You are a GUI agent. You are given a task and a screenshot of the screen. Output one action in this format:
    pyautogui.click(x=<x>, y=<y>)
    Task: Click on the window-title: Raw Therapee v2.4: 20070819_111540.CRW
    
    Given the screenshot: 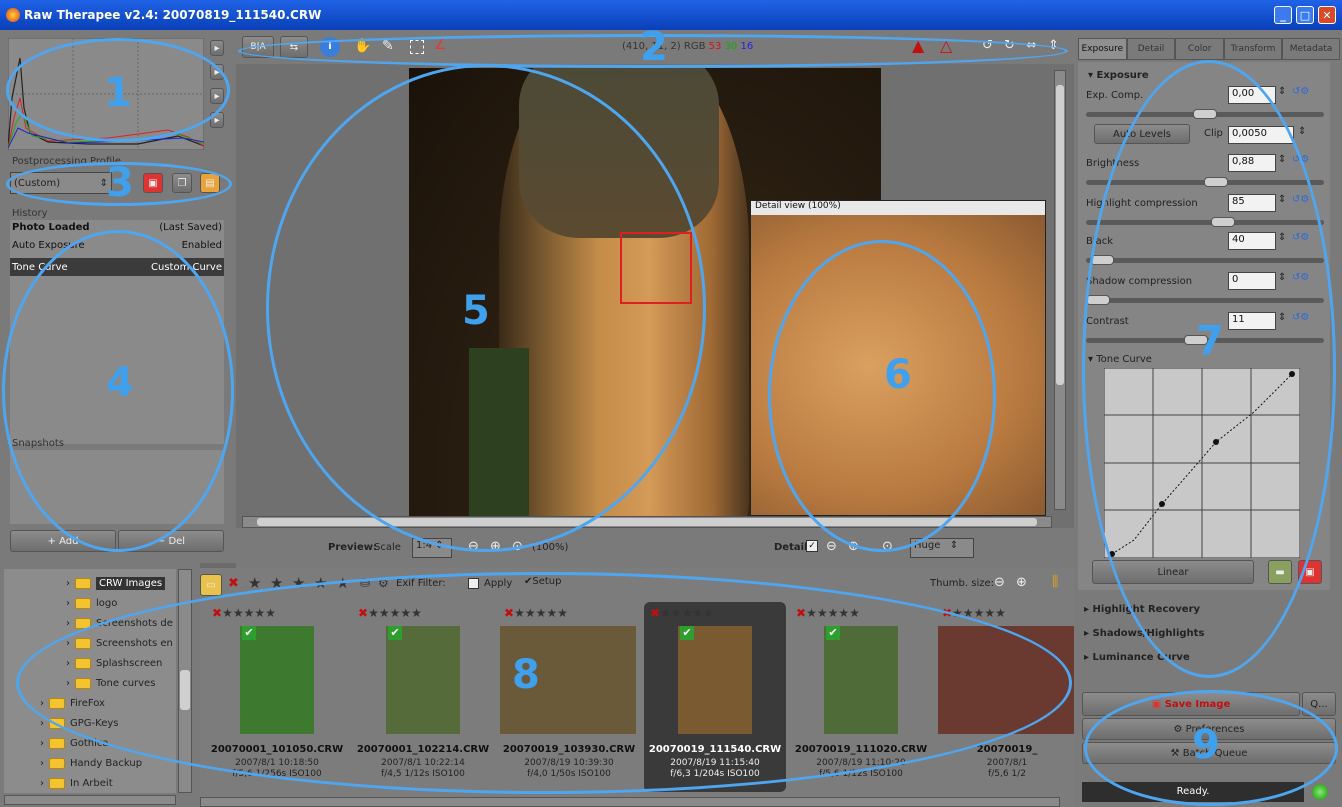 What is the action you would take?
    pyautogui.click(x=173, y=15)
    